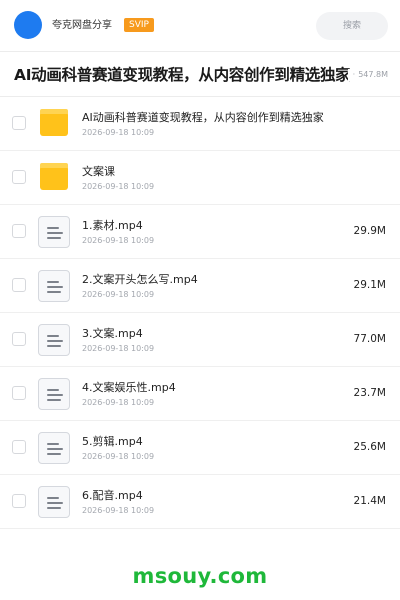 The image size is (400, 600). I want to click on item-size: 23.7M, so click(369, 393).